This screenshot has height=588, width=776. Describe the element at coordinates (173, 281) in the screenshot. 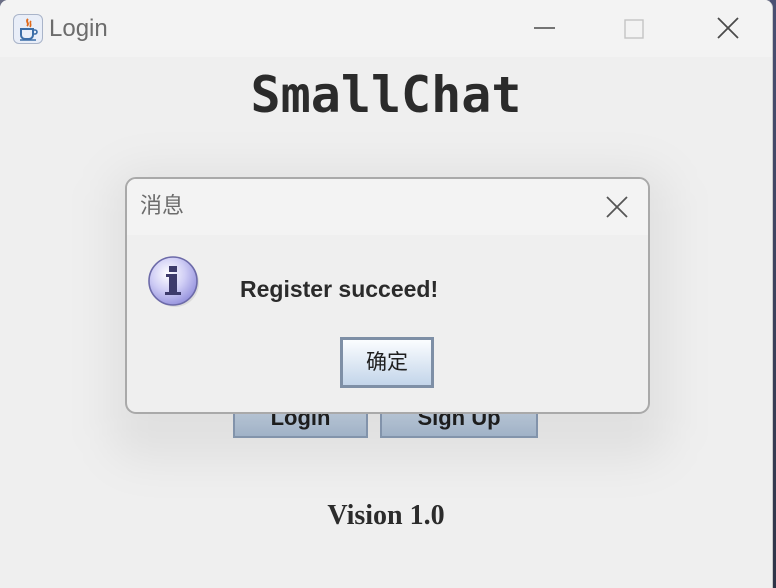

I see `info-icon` at that location.